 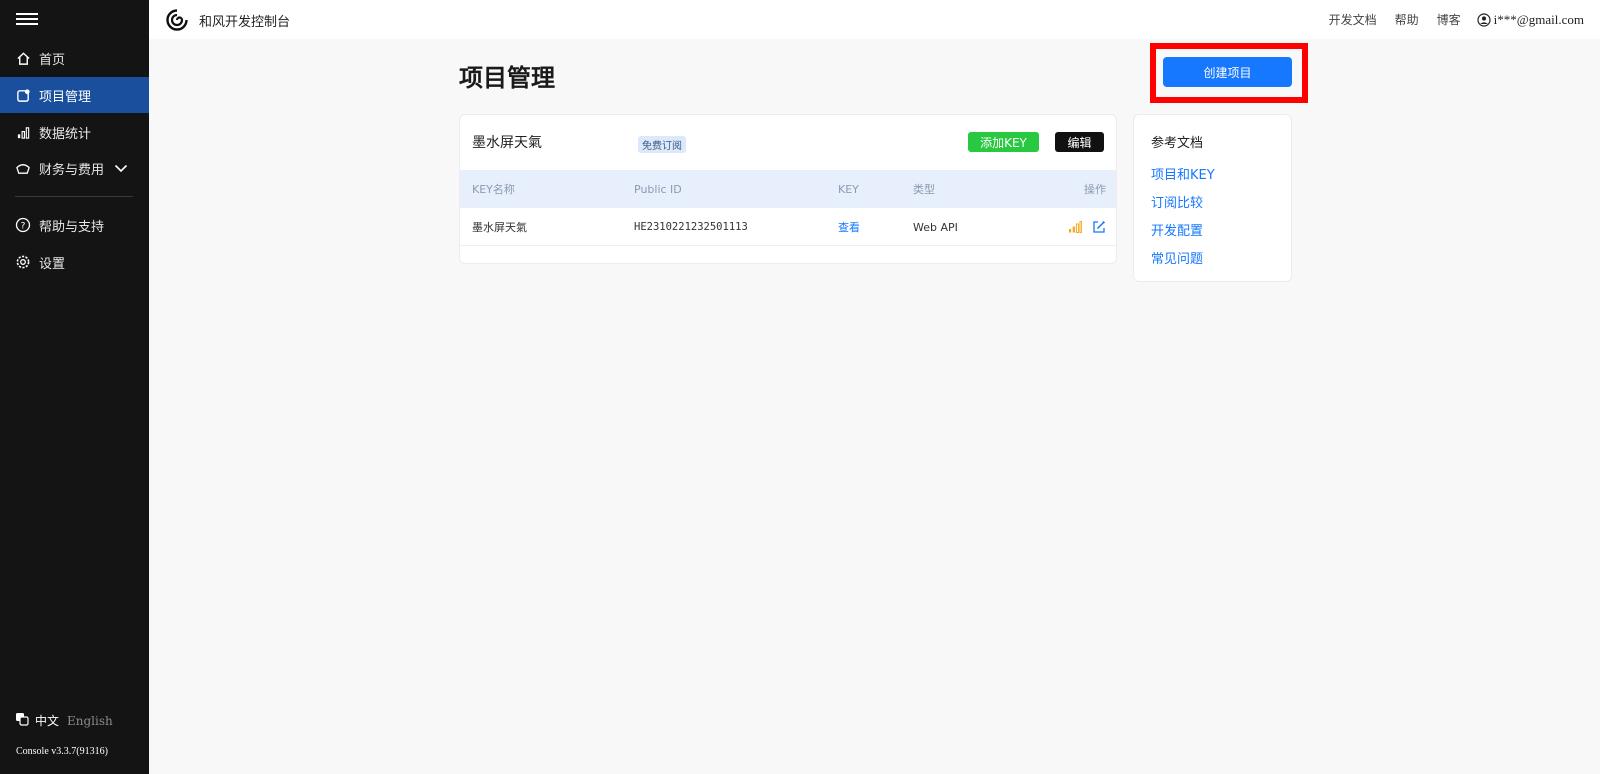 What do you see at coordinates (62, 751) in the screenshot?
I see `version-label: Console v3.3.7(91316)` at bounding box center [62, 751].